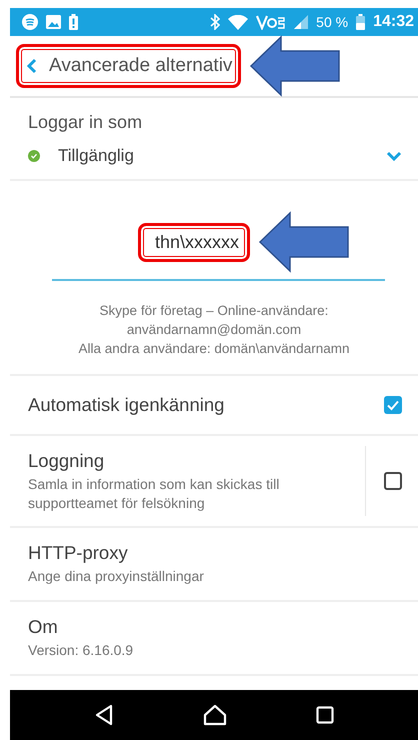 Image resolution: width=418 pixels, height=740 pixels. What do you see at coordinates (81, 650) in the screenshot?
I see `setting-description: Version: 6.16.0.9` at bounding box center [81, 650].